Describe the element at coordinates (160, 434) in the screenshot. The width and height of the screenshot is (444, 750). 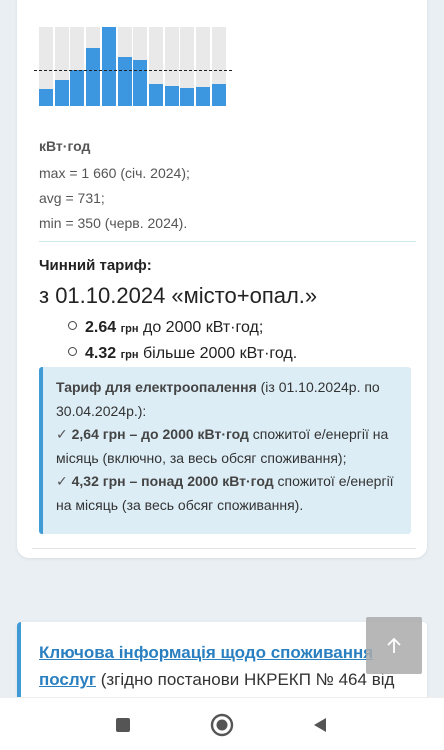
I see `info-item1-bold: 2,64 грн – до 2000 кВт·год` at that location.